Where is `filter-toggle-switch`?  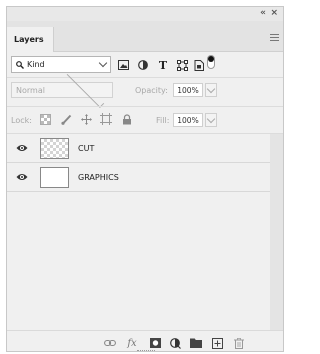 filter-toggle-switch is located at coordinates (211, 62).